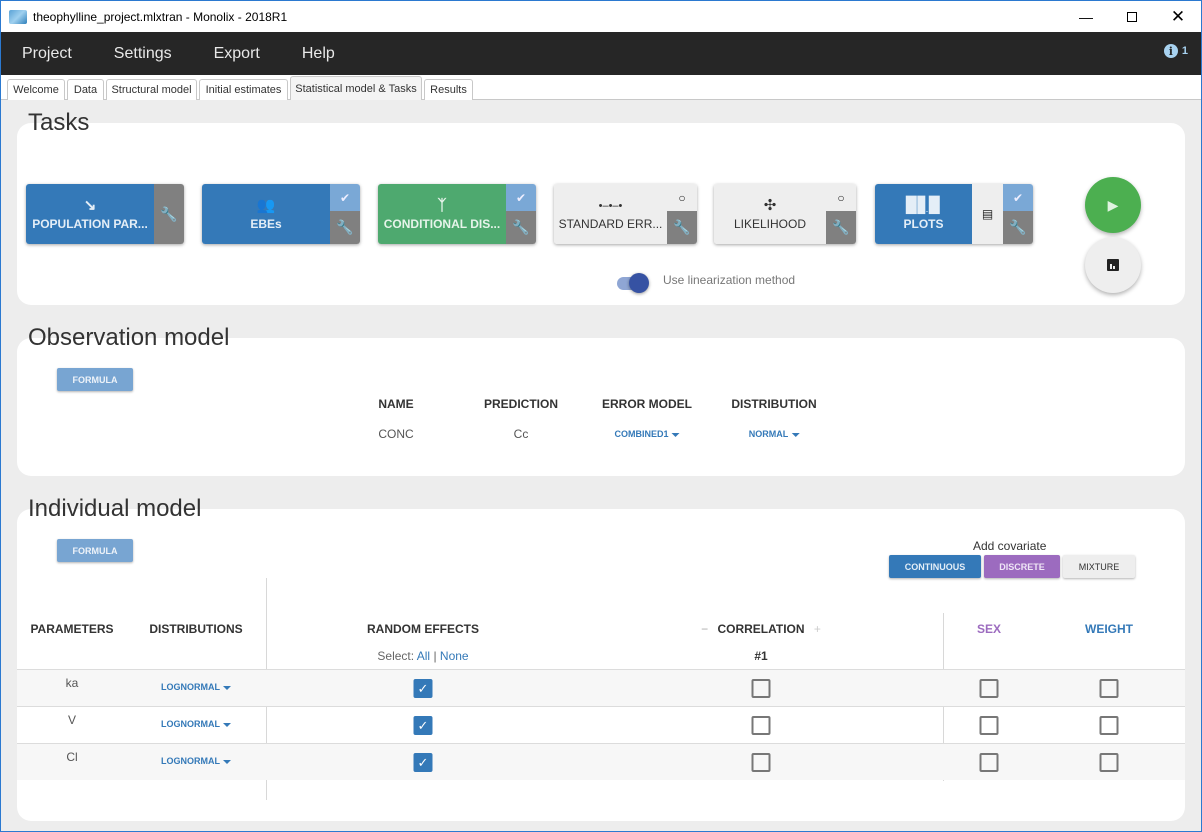 The height and width of the screenshot is (832, 1202). What do you see at coordinates (935, 566) in the screenshot?
I see `continuous-covariate-button: CONTINUOUS` at bounding box center [935, 566].